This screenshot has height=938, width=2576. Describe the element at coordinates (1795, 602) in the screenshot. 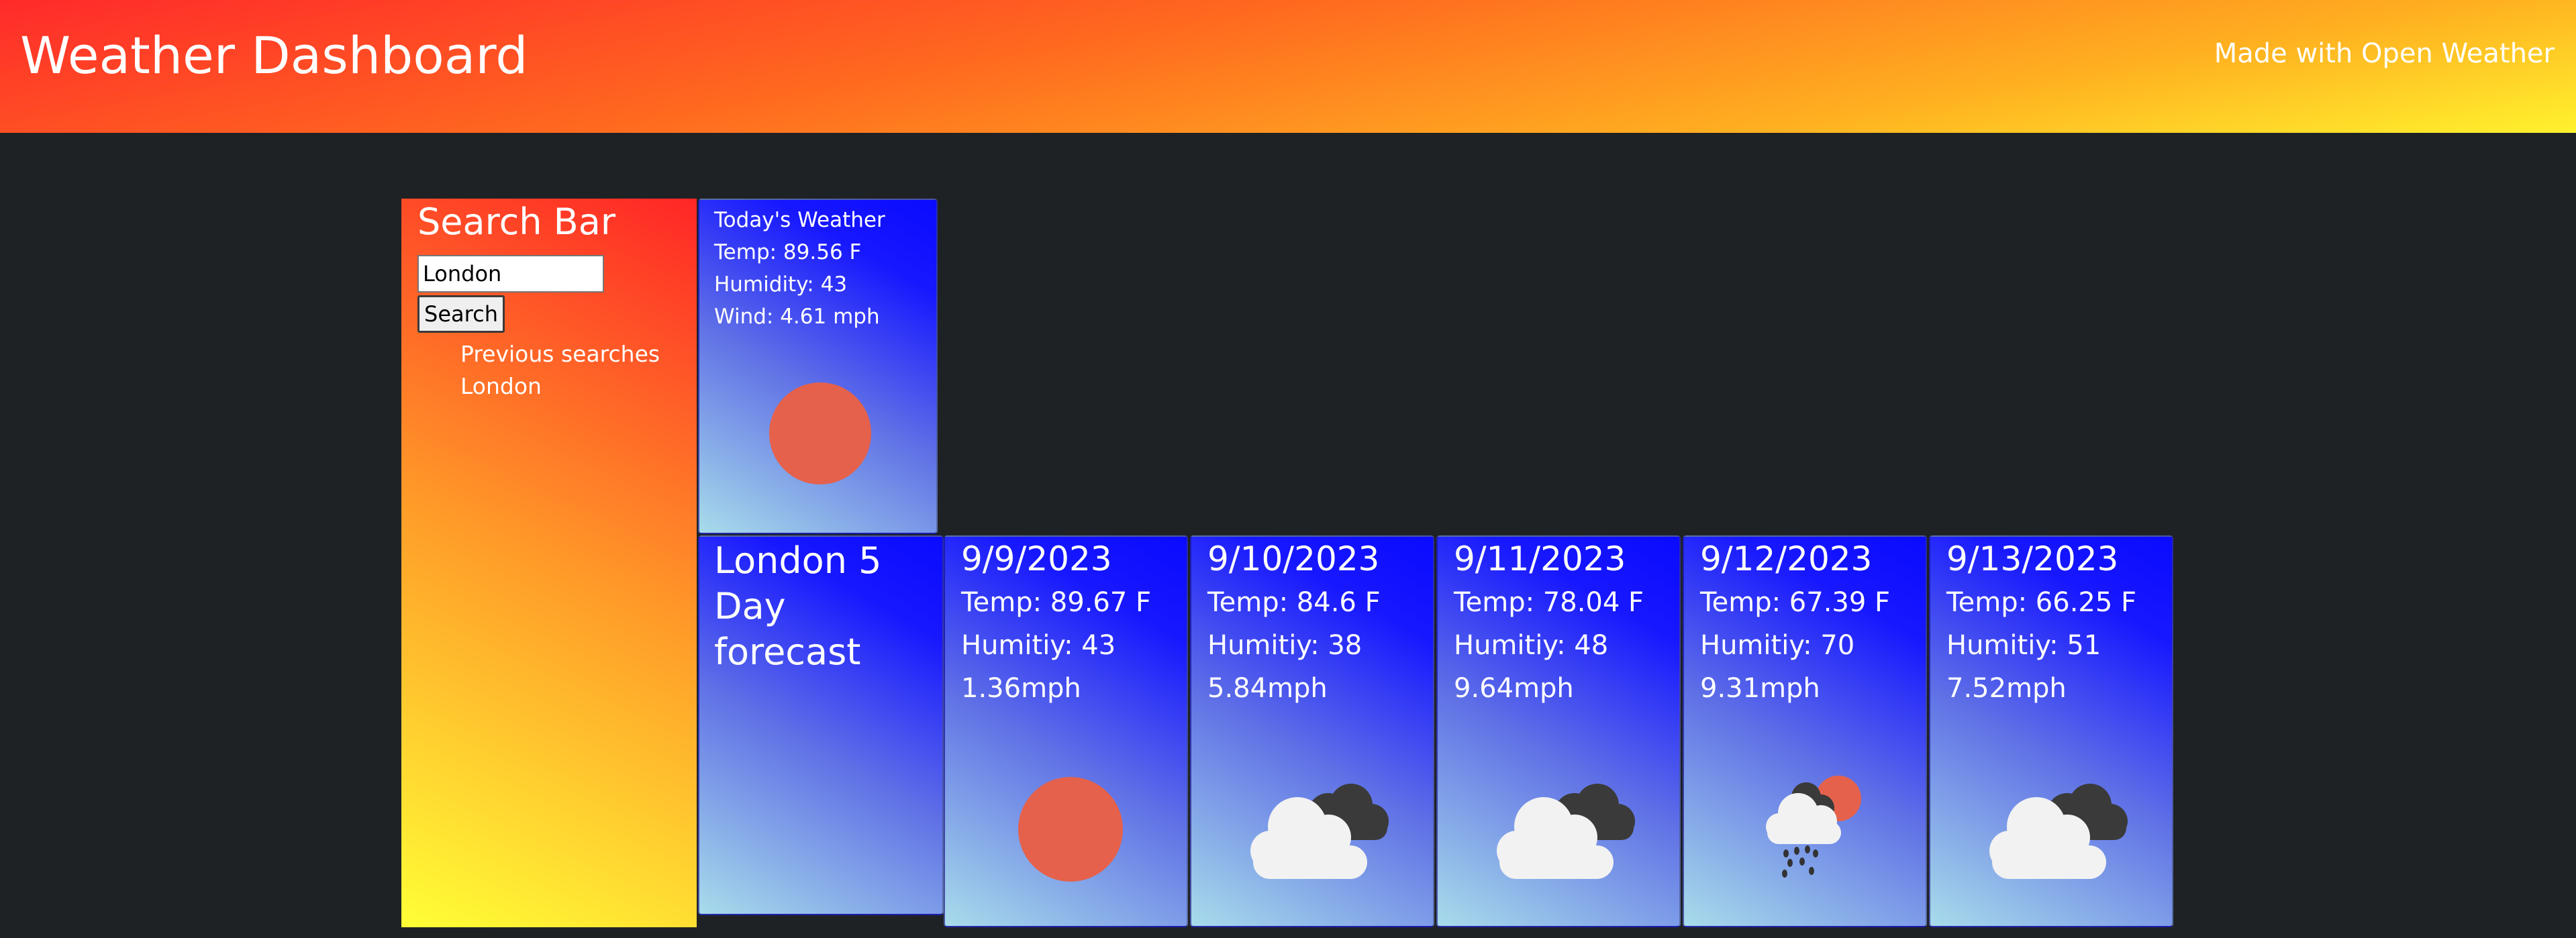

I see `forecast-temp: Temp: 67.39 F` at that location.